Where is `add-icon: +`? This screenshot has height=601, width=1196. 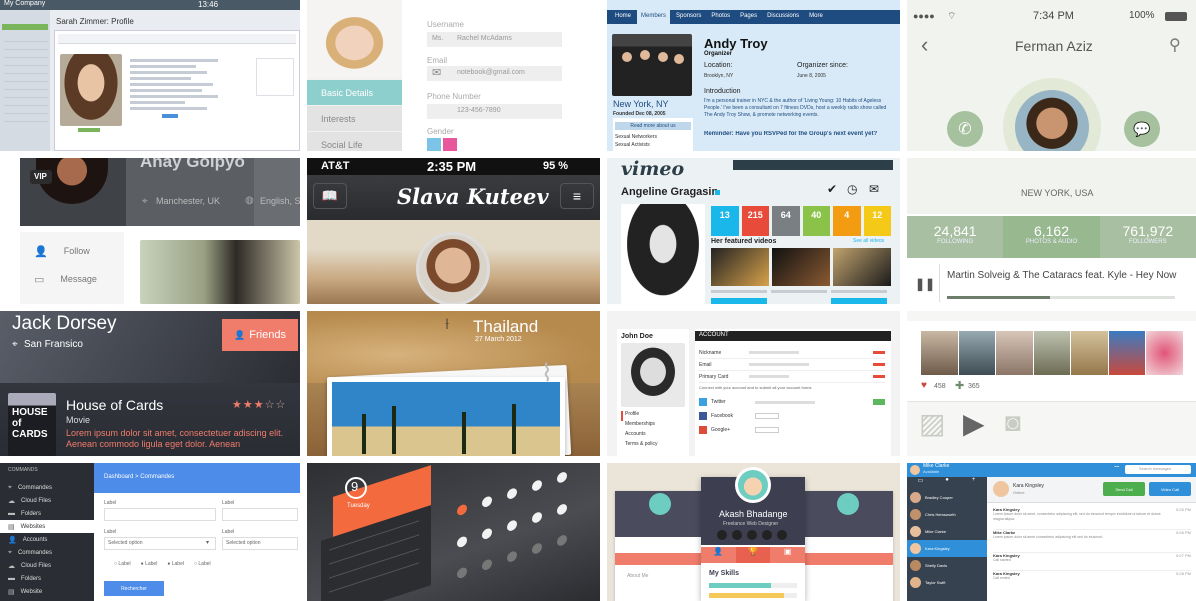
add-icon: + is located at coordinates (973, 483).